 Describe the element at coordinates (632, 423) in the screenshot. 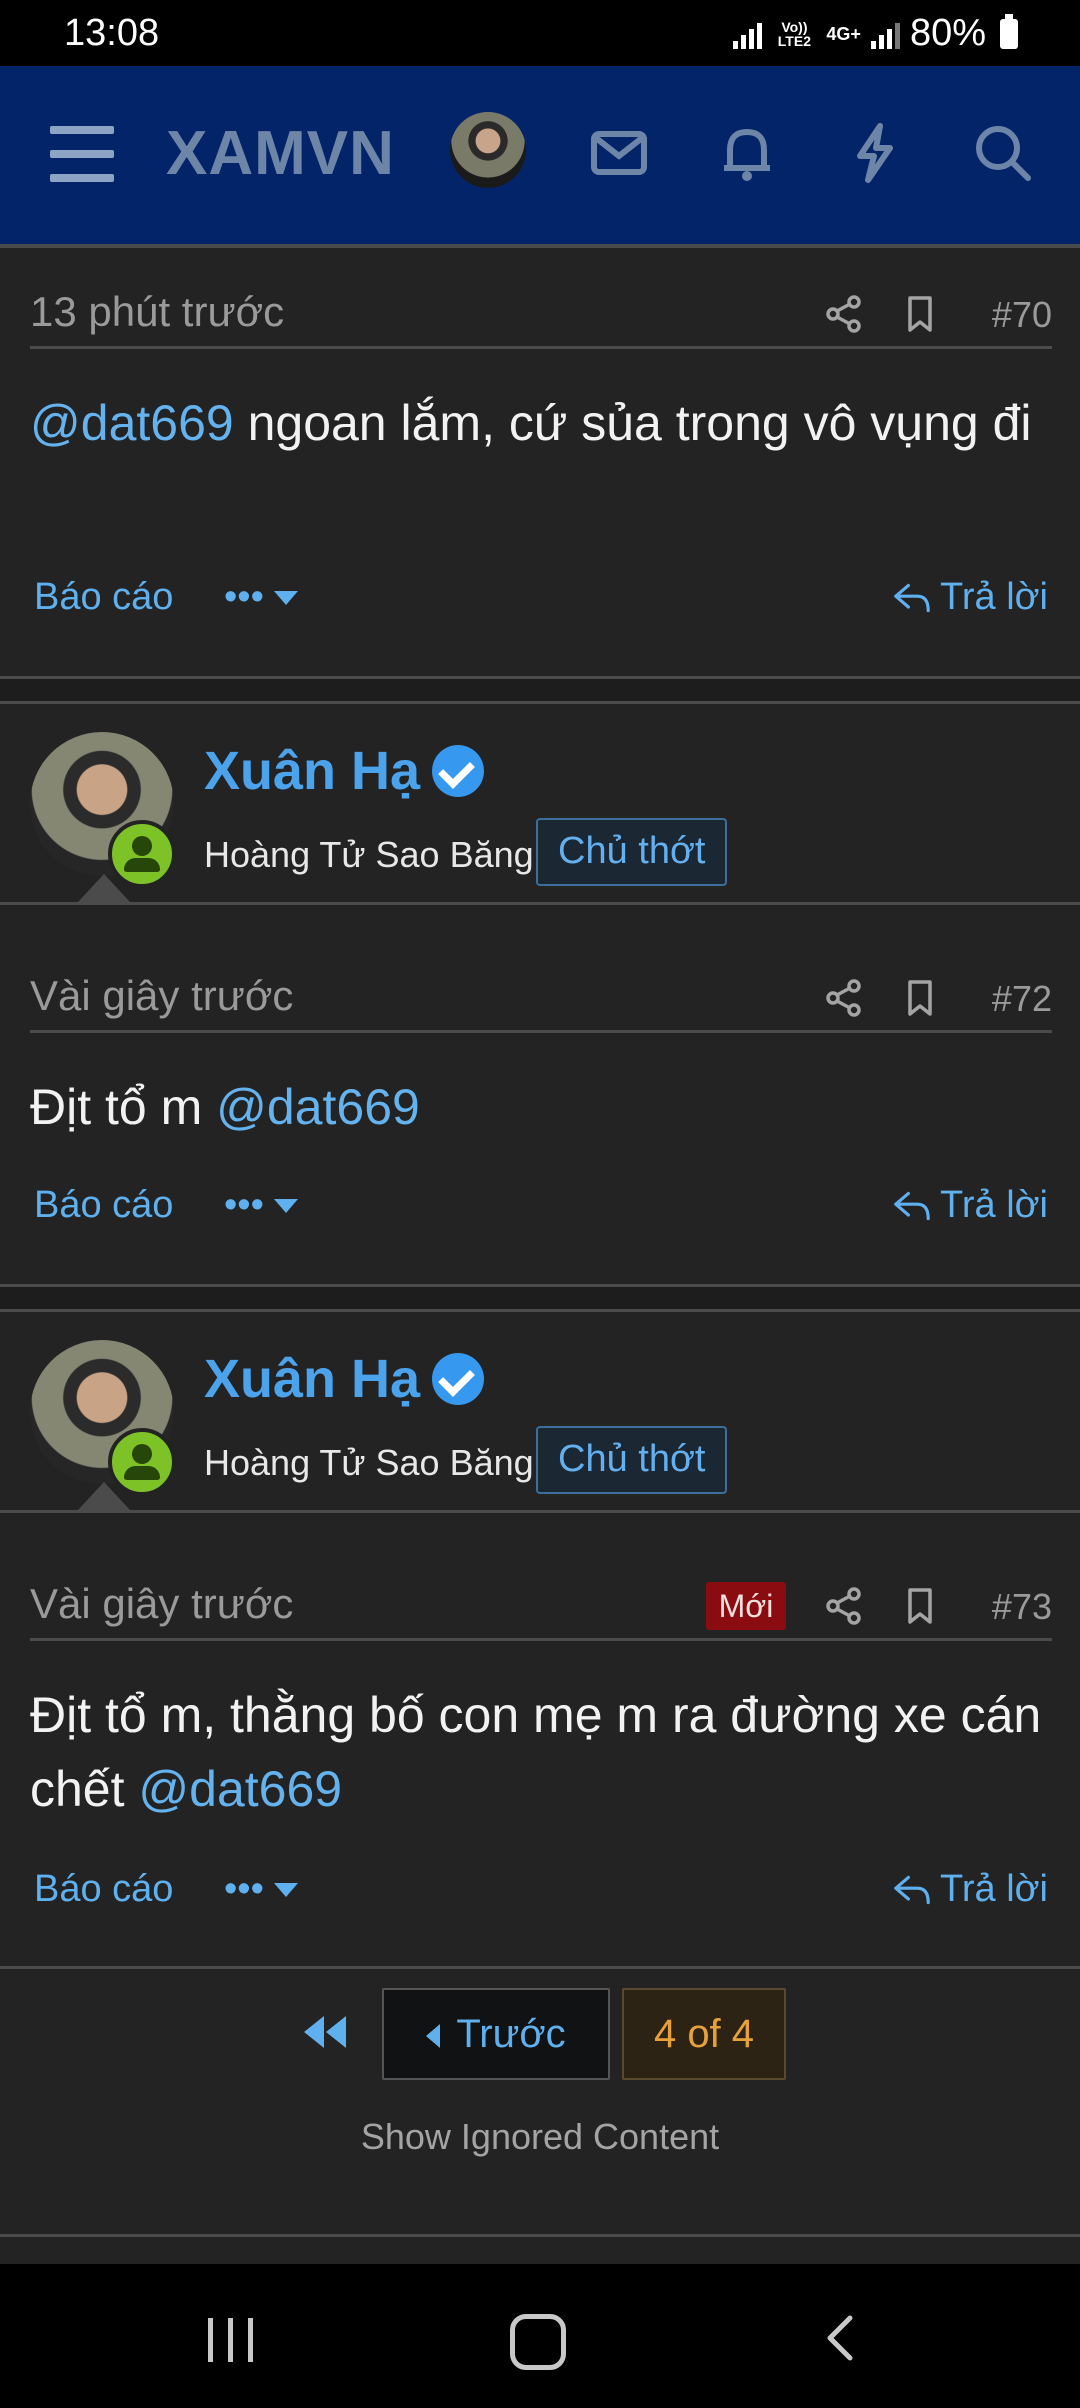

I see `post-text: ngoan lắm, cứ sủa trong vô vụng đi` at that location.